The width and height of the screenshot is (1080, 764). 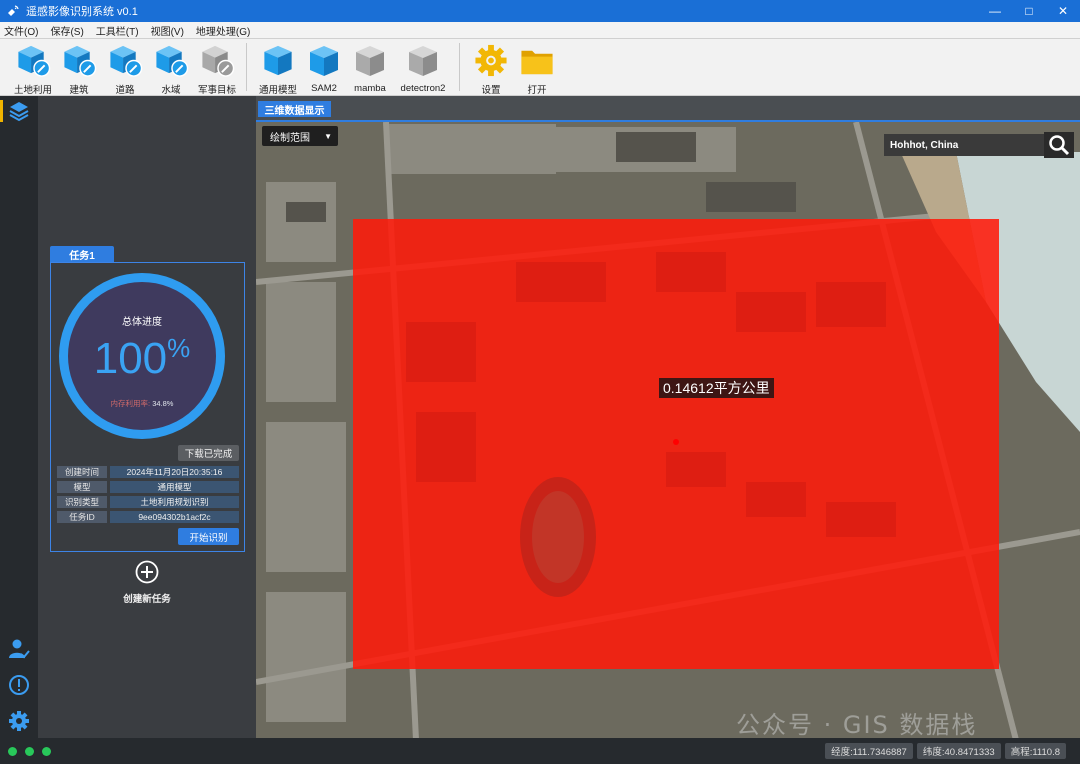 What do you see at coordinates (216, 90) in the screenshot?
I see `tool-label: 军事目标` at bounding box center [216, 90].